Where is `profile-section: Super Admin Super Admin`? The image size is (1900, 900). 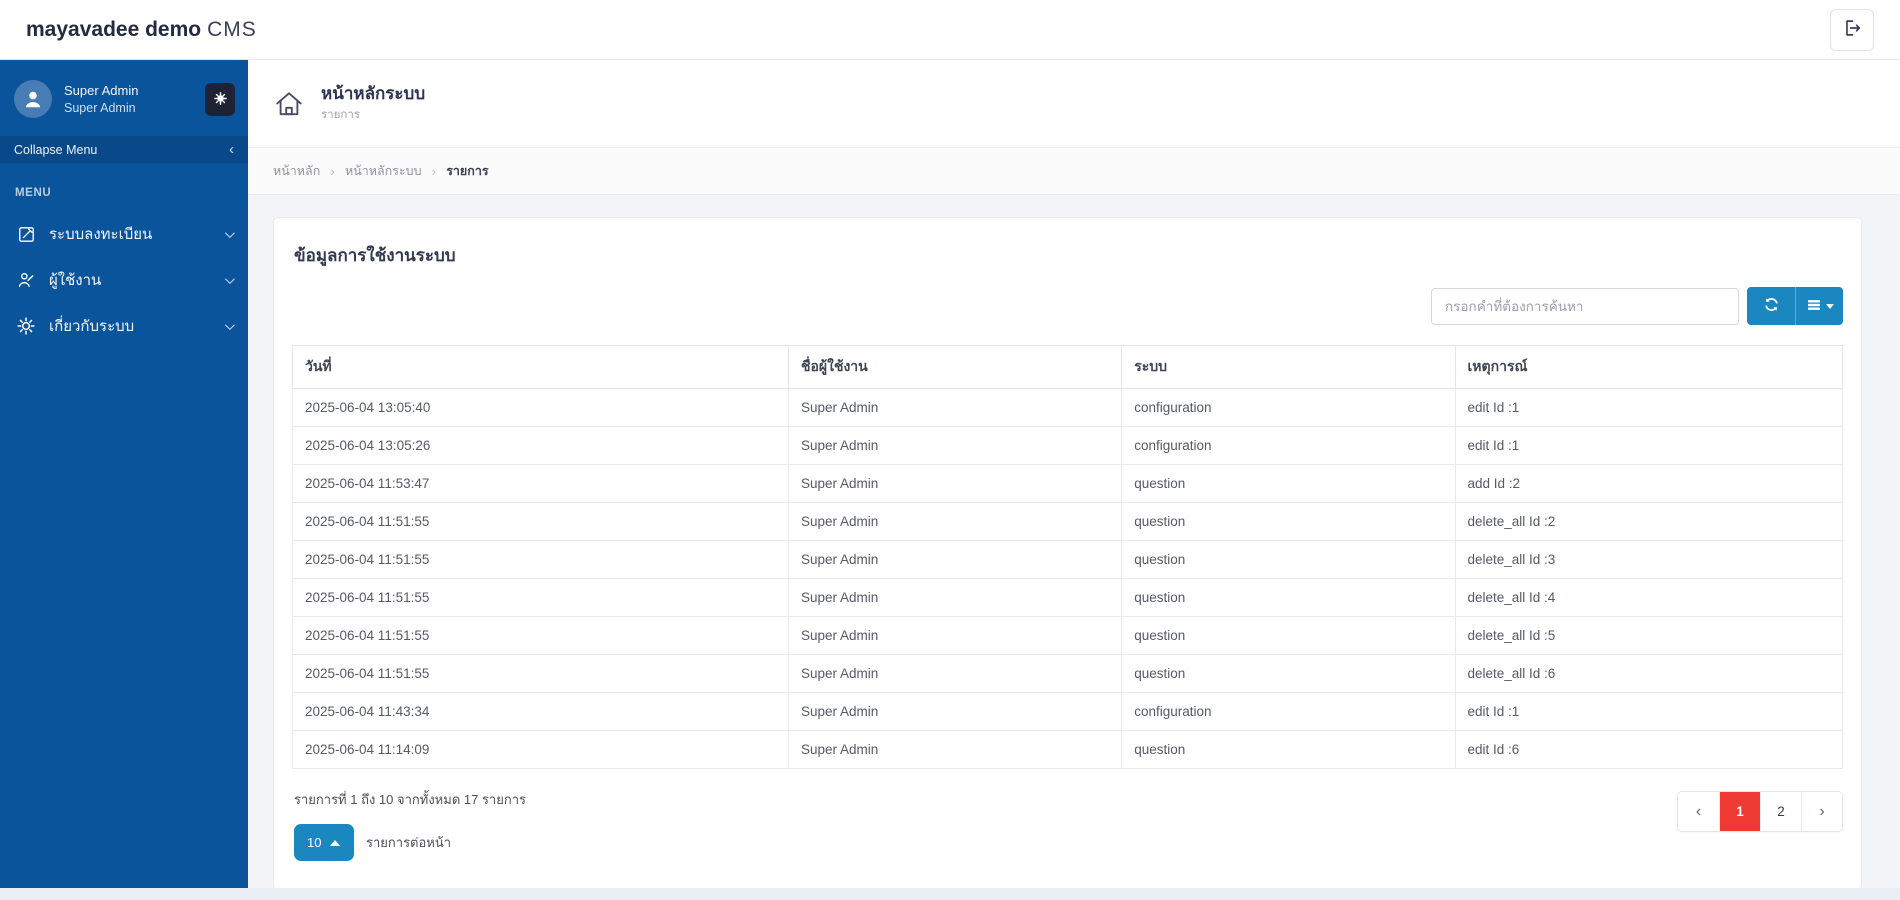
profile-section: Super Admin Super Admin is located at coordinates (124, 98).